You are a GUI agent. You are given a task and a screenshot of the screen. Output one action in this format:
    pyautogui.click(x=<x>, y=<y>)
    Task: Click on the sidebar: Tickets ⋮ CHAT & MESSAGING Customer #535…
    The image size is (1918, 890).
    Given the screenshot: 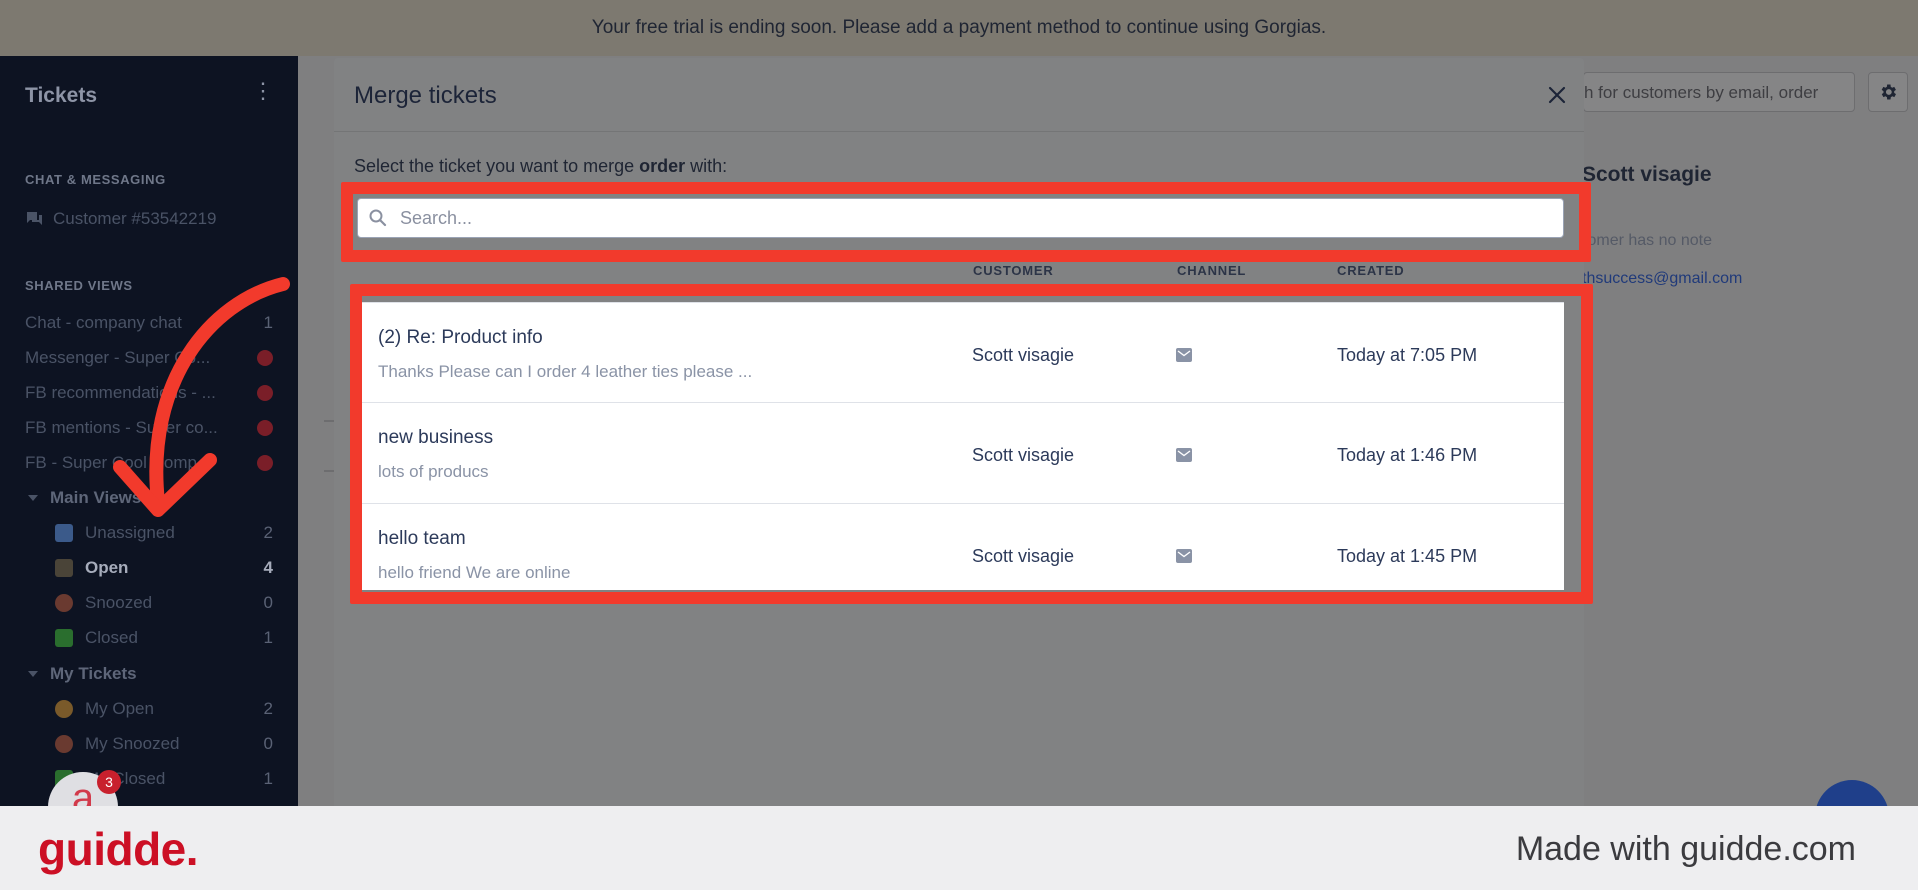 What is the action you would take?
    pyautogui.click(x=149, y=431)
    